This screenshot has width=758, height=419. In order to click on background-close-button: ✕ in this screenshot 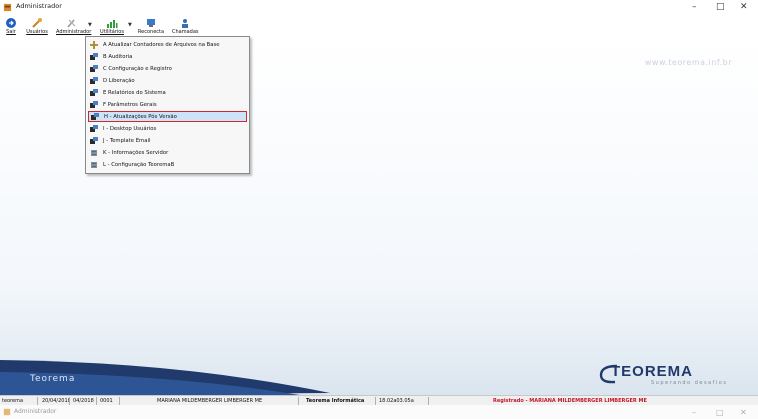, I will do `click(743, 412)`.